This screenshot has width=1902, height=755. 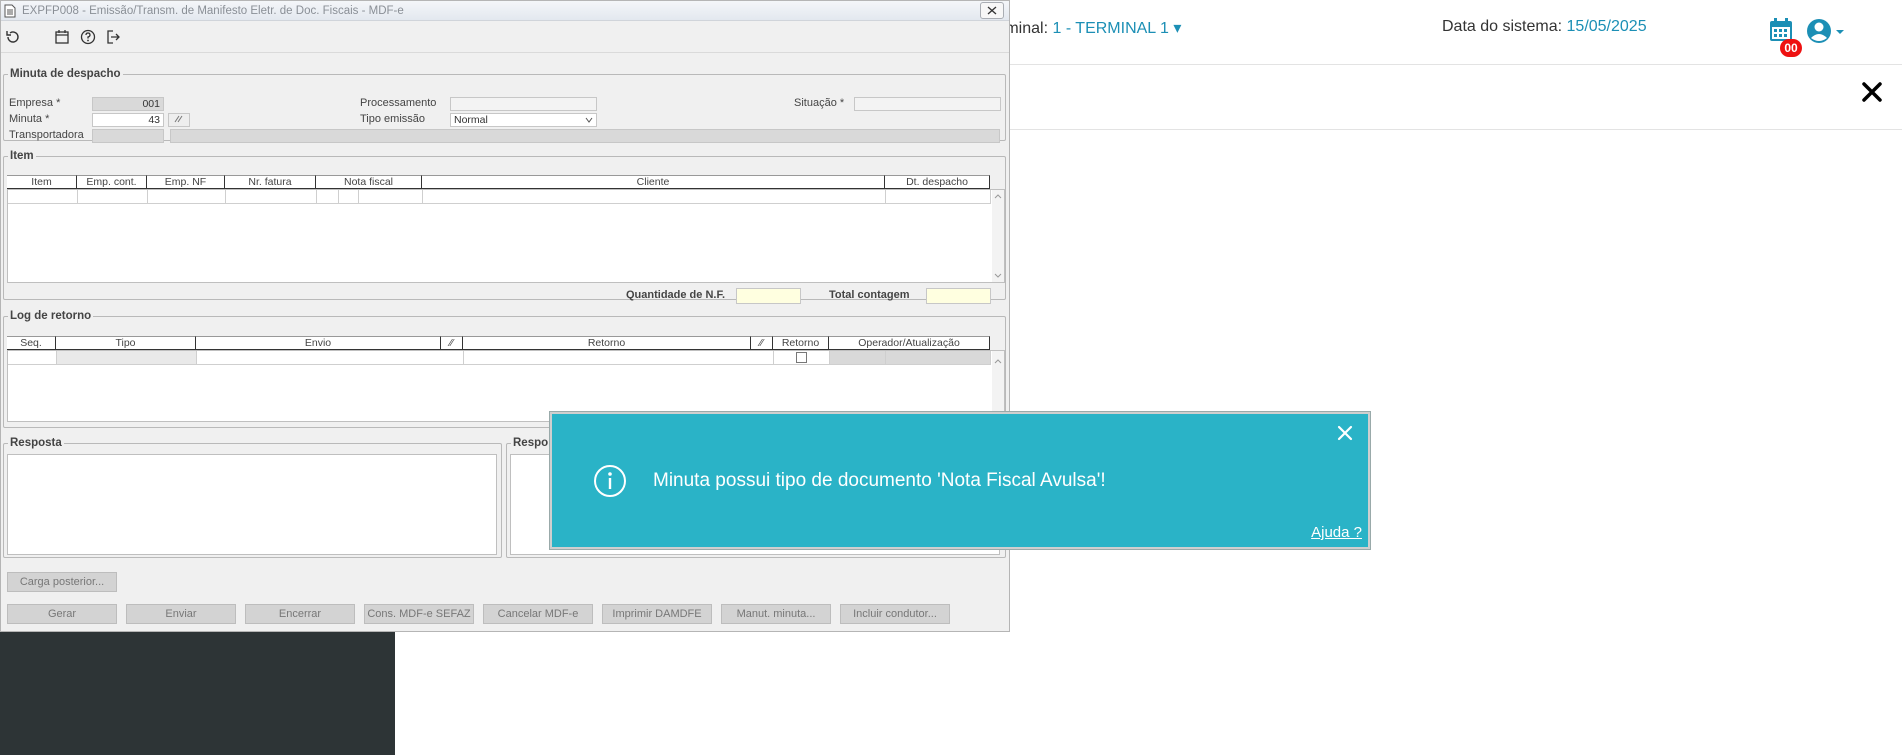 What do you see at coordinates (471, 120) in the screenshot?
I see `tipo-emissao-value: Normal` at bounding box center [471, 120].